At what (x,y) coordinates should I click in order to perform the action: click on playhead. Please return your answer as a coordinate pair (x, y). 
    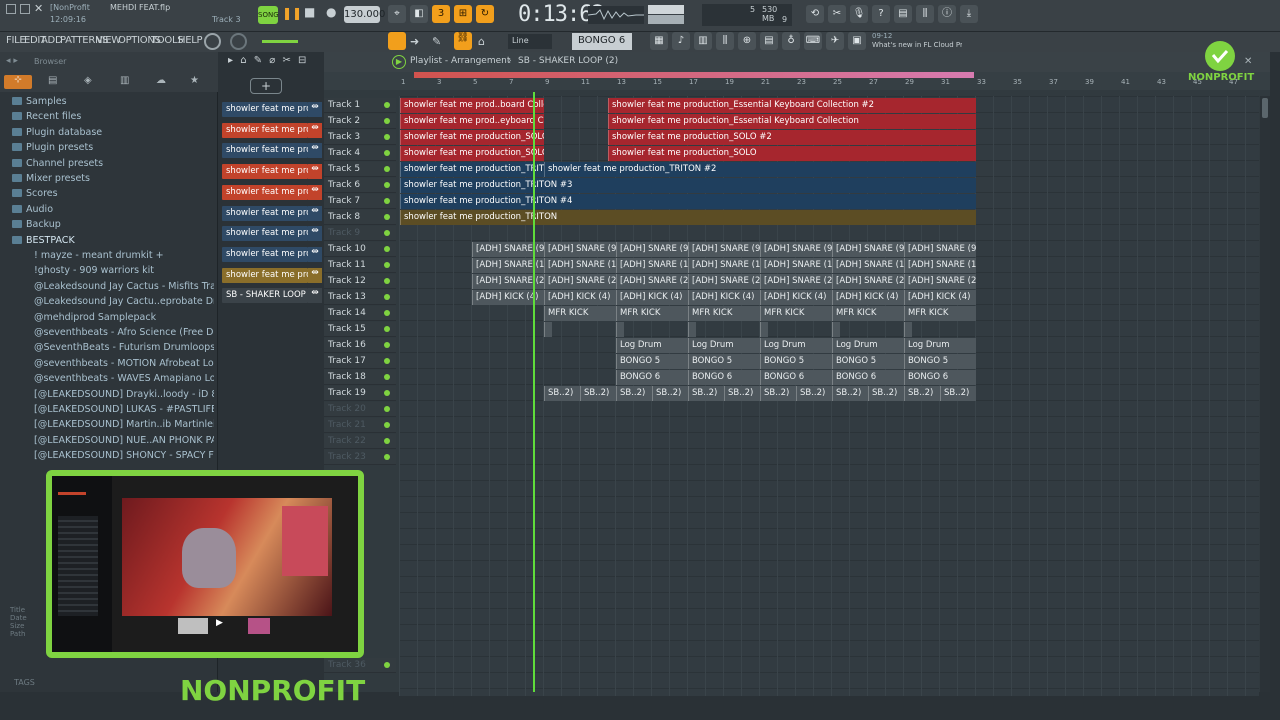
    Looking at the image, I should click on (534, 392).